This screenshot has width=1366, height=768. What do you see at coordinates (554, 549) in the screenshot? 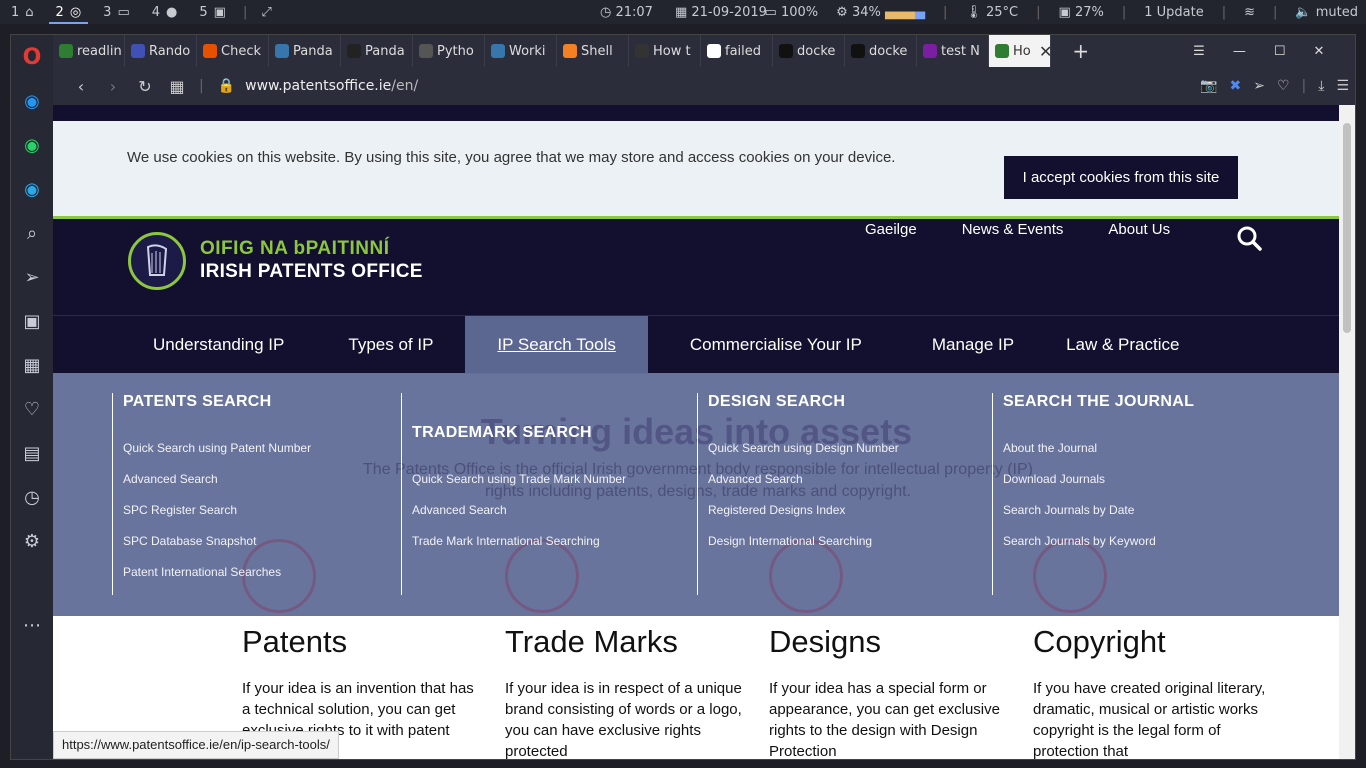
I see `menu-link: Trade Mark International Searching` at bounding box center [554, 549].